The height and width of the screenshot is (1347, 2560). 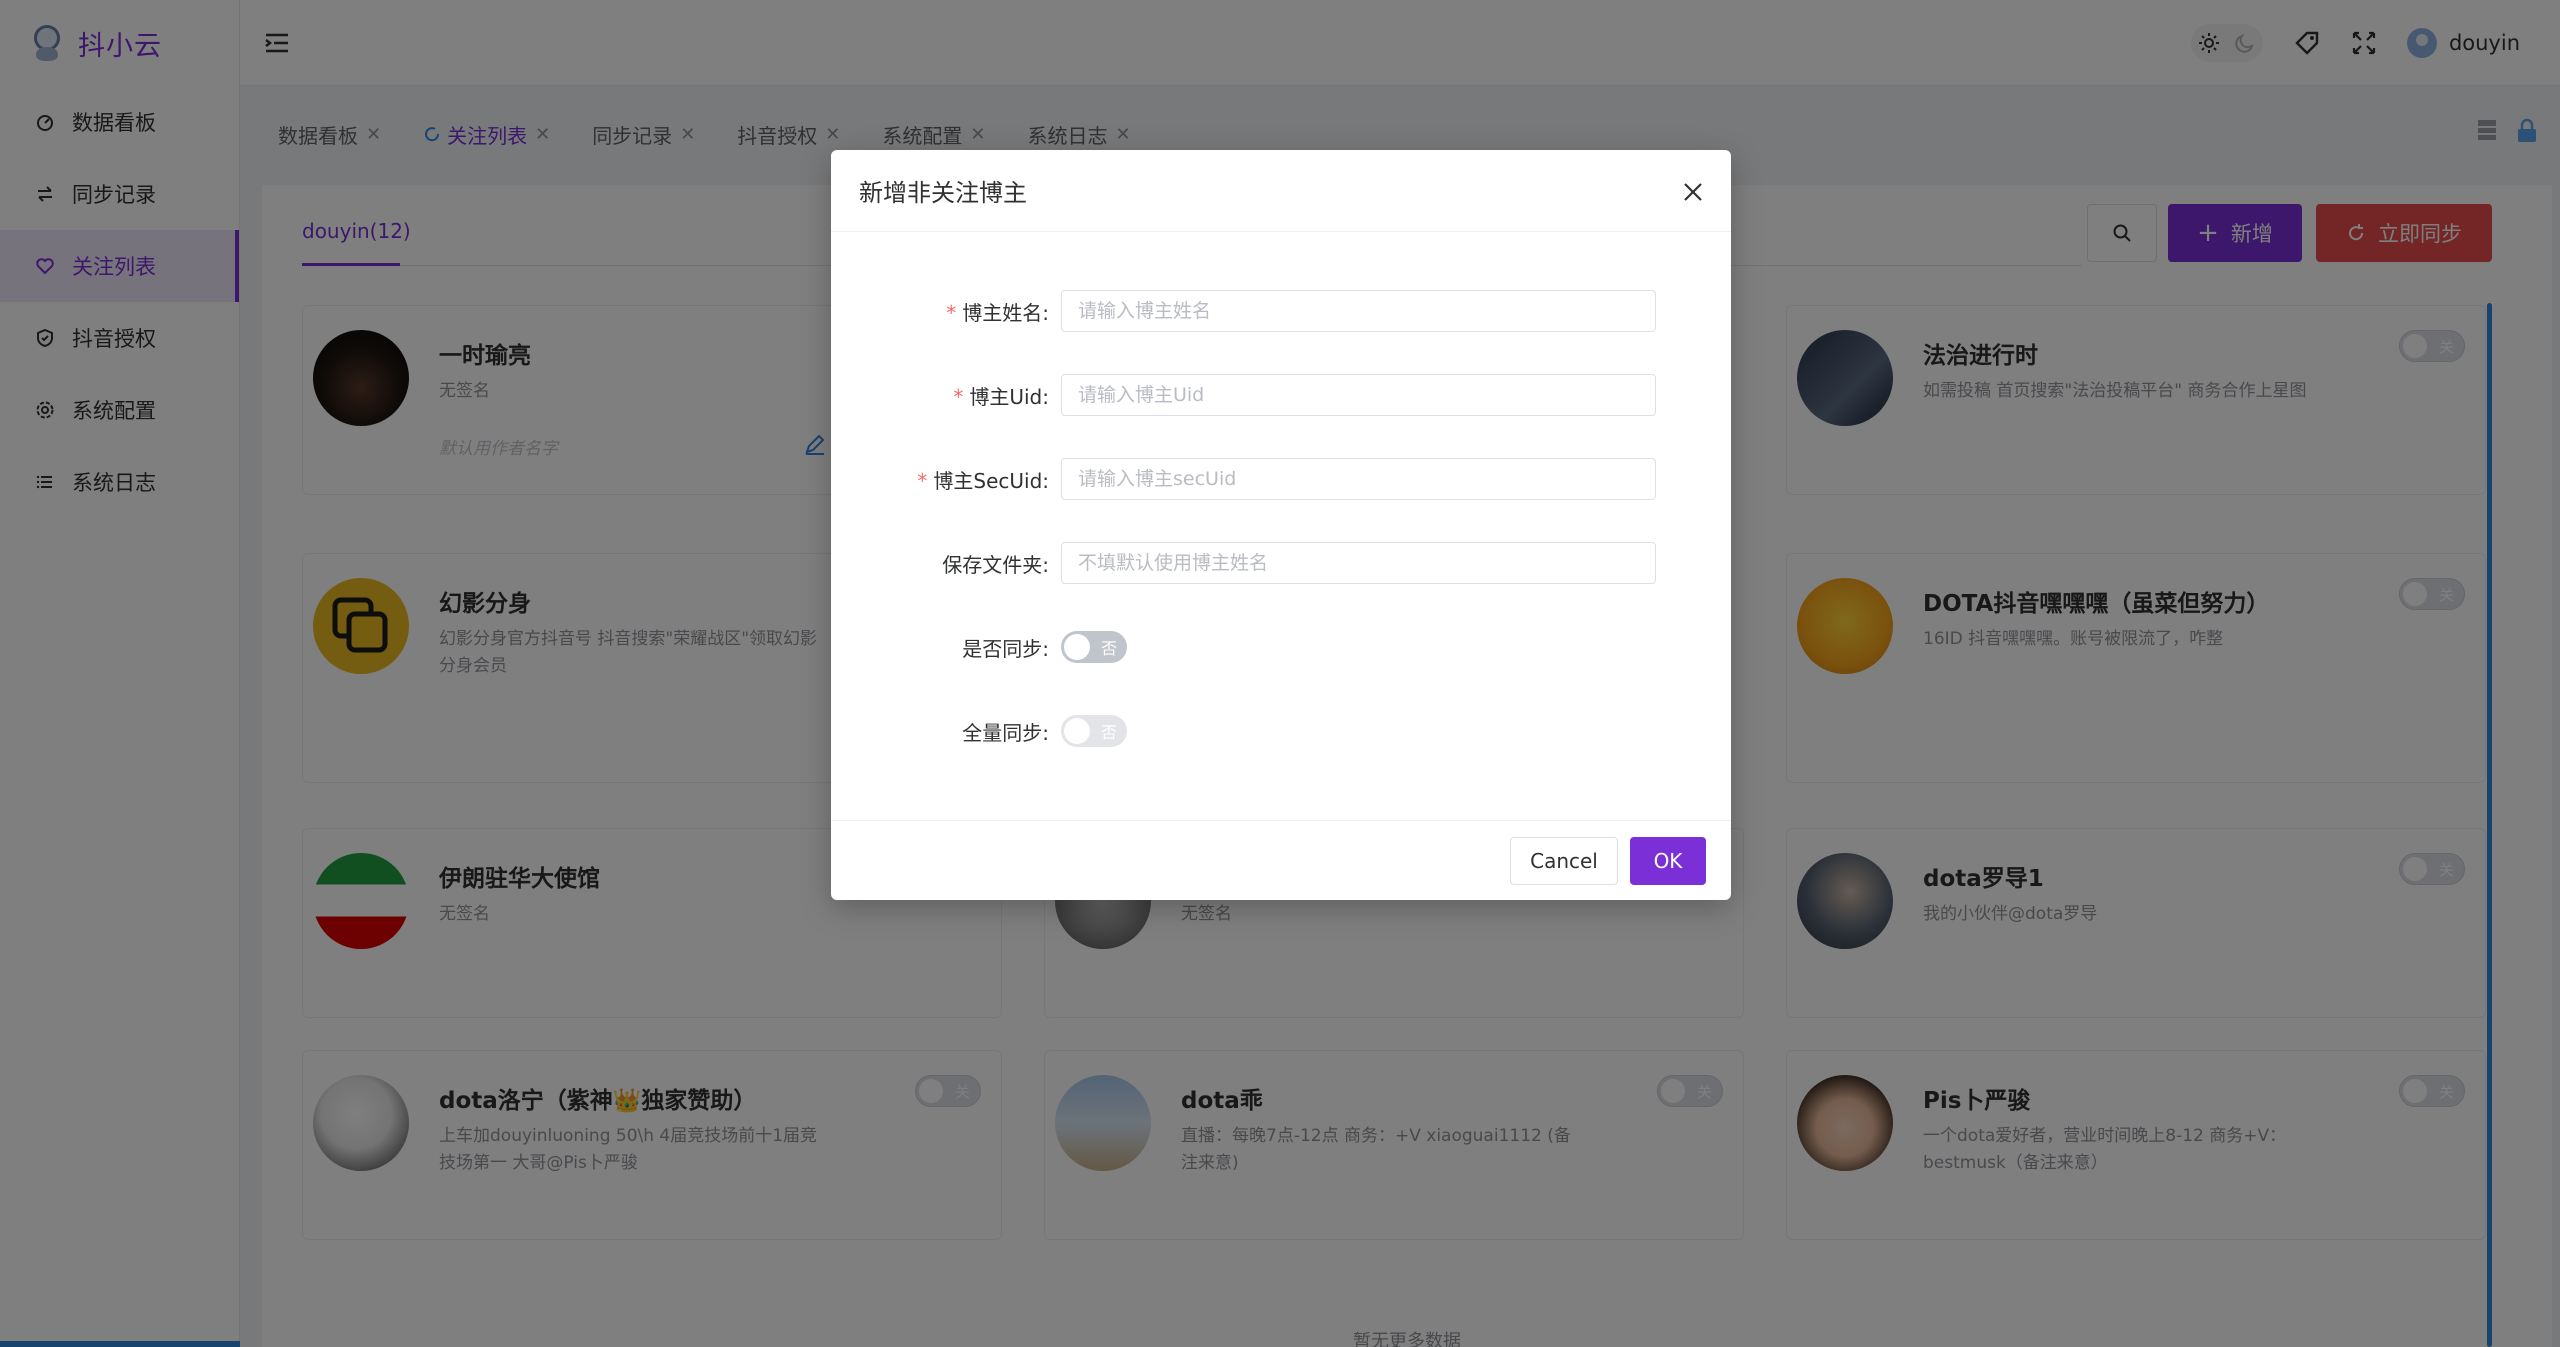 What do you see at coordinates (1094, 647) in the screenshot?
I see `sync-switch: 否` at bounding box center [1094, 647].